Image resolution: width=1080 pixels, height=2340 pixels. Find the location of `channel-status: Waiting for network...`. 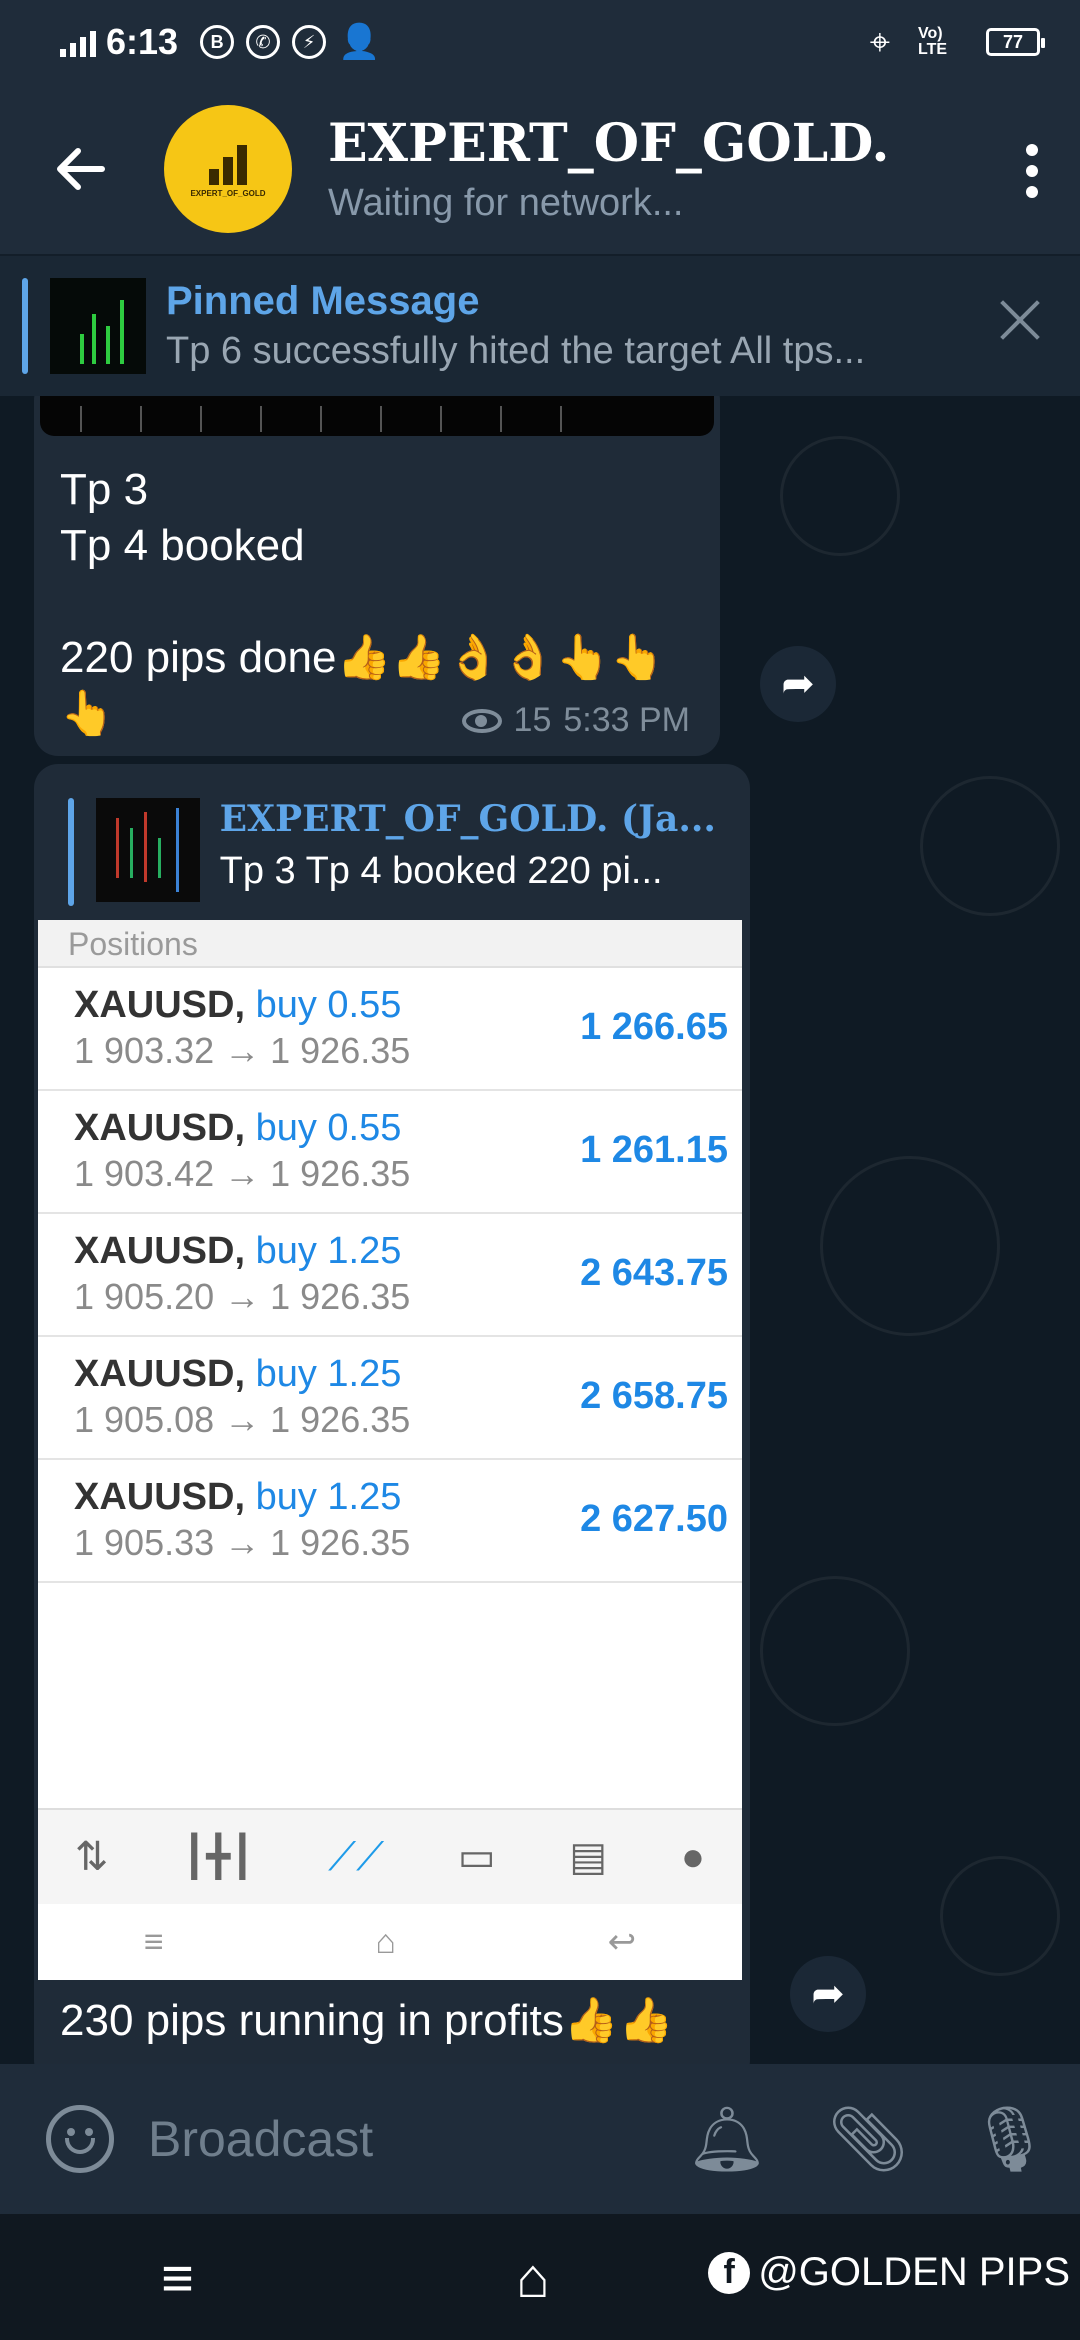

channel-status: Waiting for network... is located at coordinates (506, 203).